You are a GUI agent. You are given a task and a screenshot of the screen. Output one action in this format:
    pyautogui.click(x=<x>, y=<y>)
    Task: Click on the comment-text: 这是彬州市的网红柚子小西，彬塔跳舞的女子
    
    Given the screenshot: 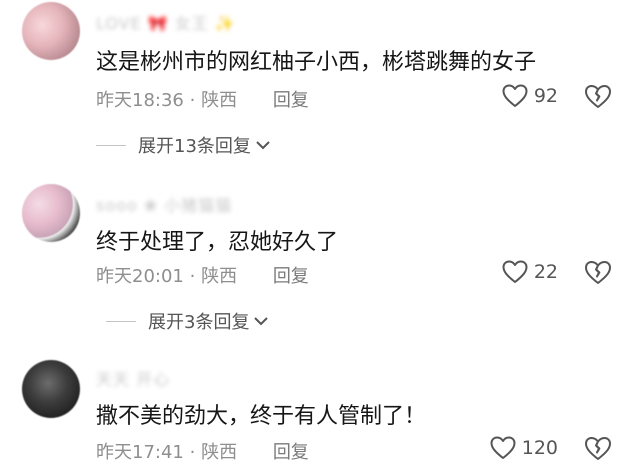 What is the action you would take?
    pyautogui.click(x=316, y=62)
    